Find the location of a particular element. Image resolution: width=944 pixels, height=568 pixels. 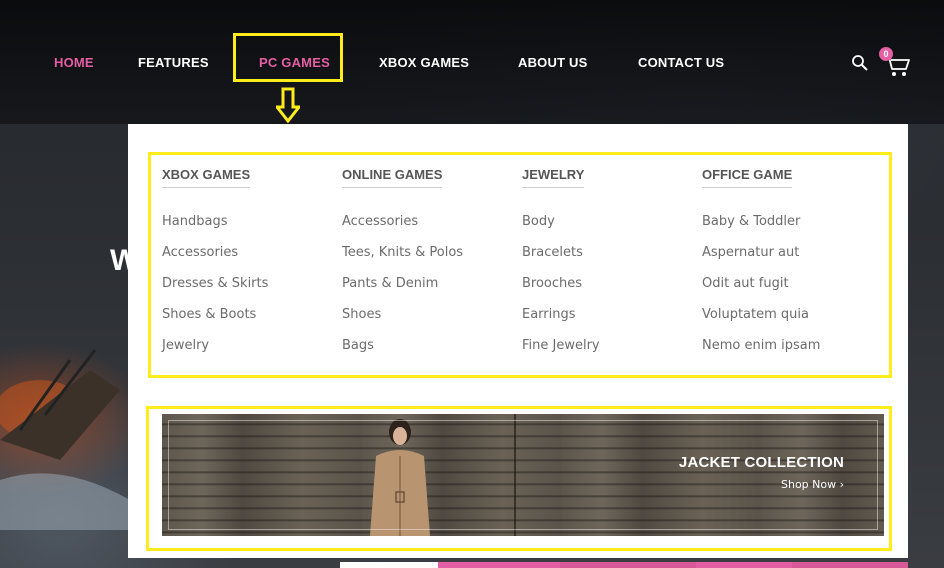

nav-xbox-games: XBOX GAMES is located at coordinates (424, 62).